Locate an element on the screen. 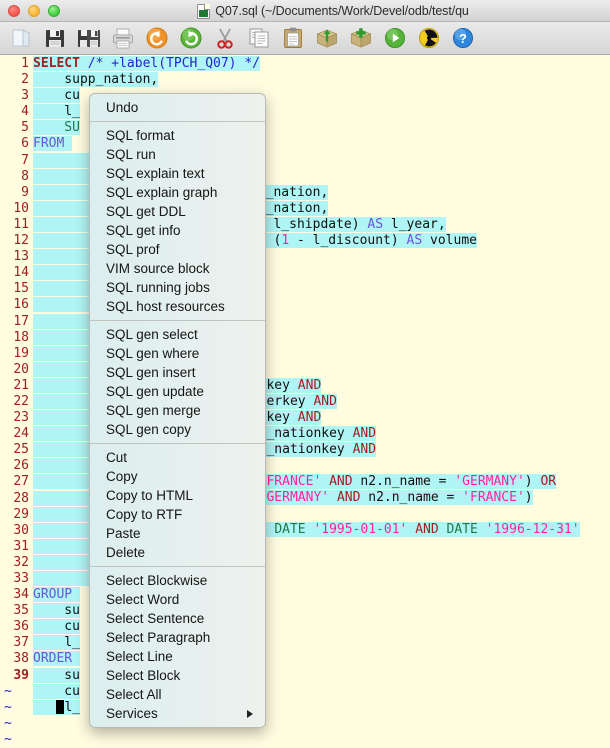  export-button is located at coordinates (327, 38).